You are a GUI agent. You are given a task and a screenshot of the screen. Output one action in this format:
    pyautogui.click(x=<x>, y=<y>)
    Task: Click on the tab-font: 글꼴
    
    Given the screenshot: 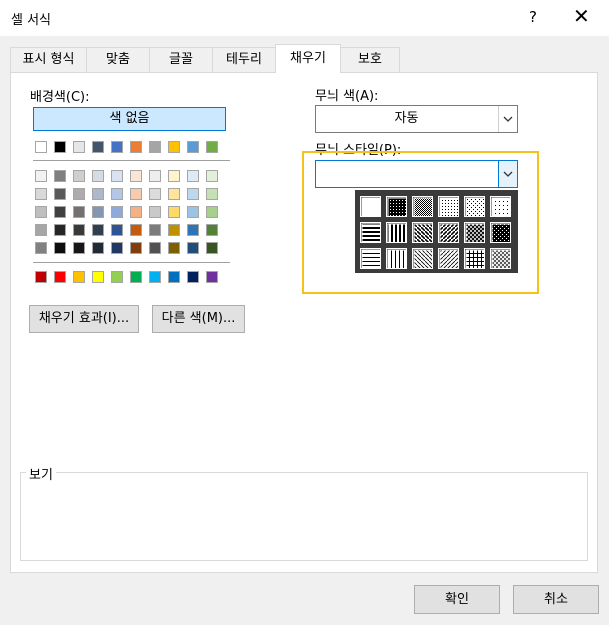 What is the action you would take?
    pyautogui.click(x=181, y=59)
    